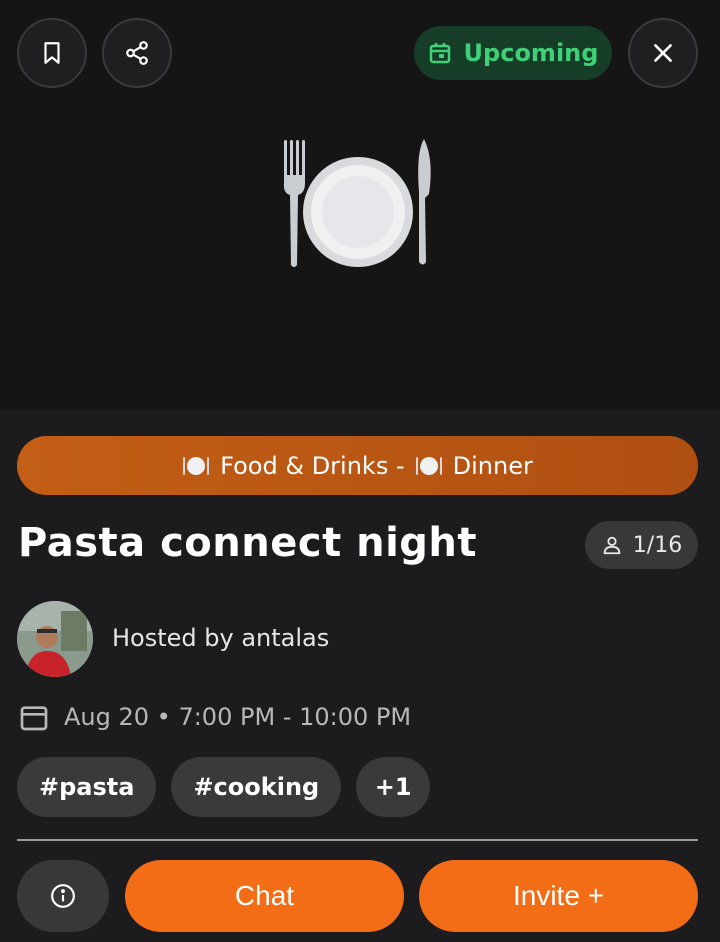 The width and height of the screenshot is (720, 942). I want to click on event-datetime: Aug 20 • 7:00 PM - 10:00 PM, so click(238, 717).